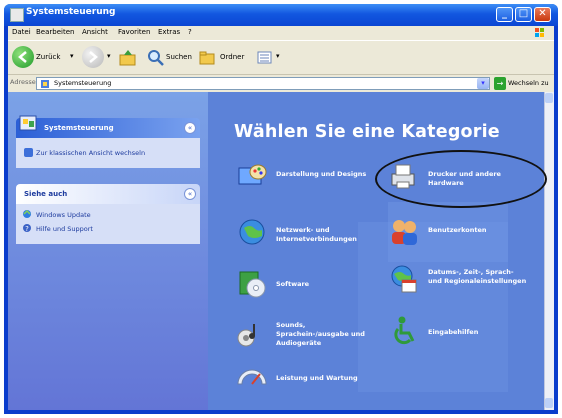 The width and height of the screenshot is (562, 418). What do you see at coordinates (232, 57) in the screenshot?
I see `folders-button-label: Ordner` at bounding box center [232, 57].